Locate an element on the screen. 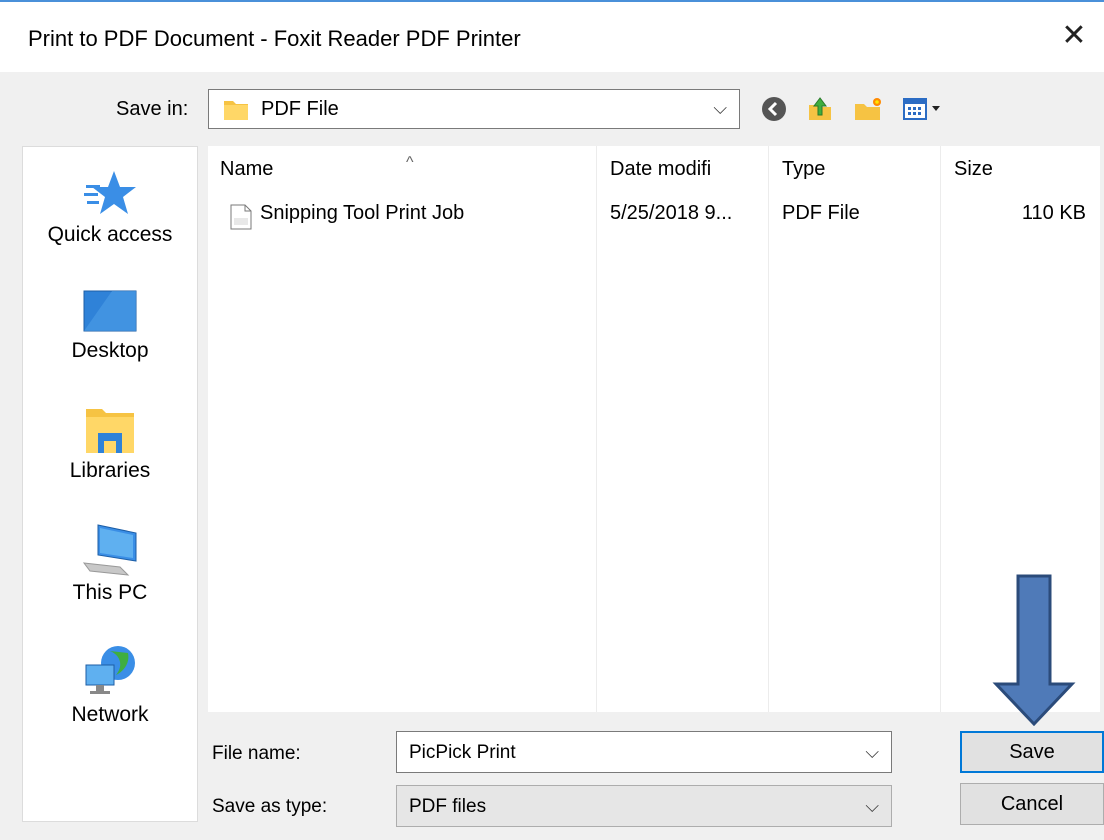  column-header-type: Type is located at coordinates (803, 169).